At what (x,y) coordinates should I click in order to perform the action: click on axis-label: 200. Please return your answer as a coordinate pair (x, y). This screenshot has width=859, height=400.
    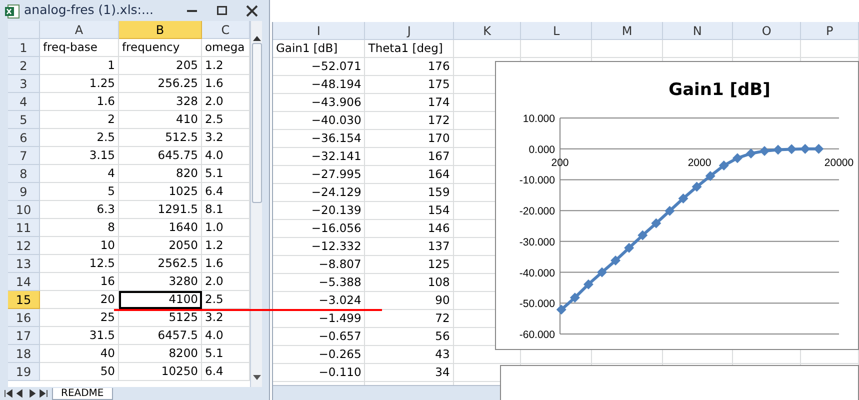
    Looking at the image, I should click on (560, 162).